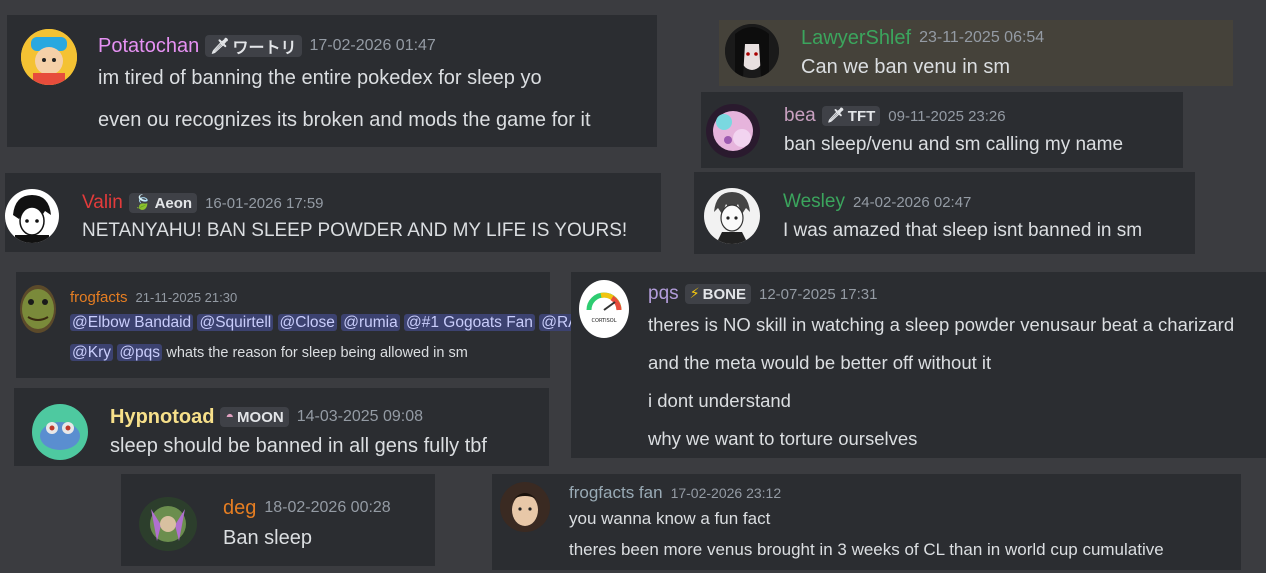 Image resolution: width=1266 pixels, height=573 pixels. I want to click on username: Potatochan, so click(148, 46).